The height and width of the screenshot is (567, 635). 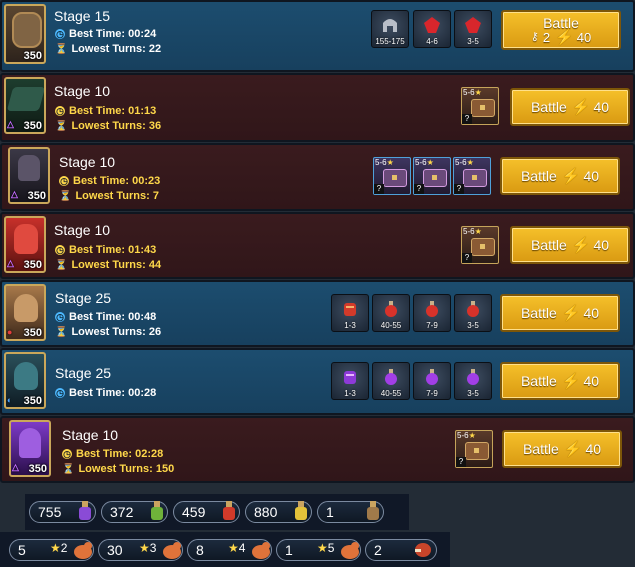 I want to click on red-gem-icon, so click(x=432, y=25).